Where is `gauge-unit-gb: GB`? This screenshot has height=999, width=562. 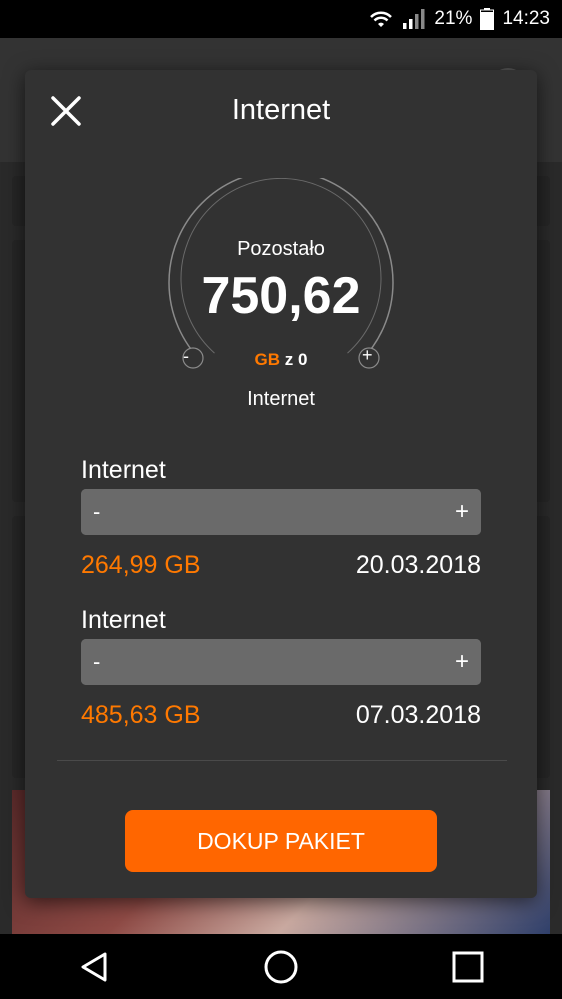 gauge-unit-gb: GB is located at coordinates (267, 359).